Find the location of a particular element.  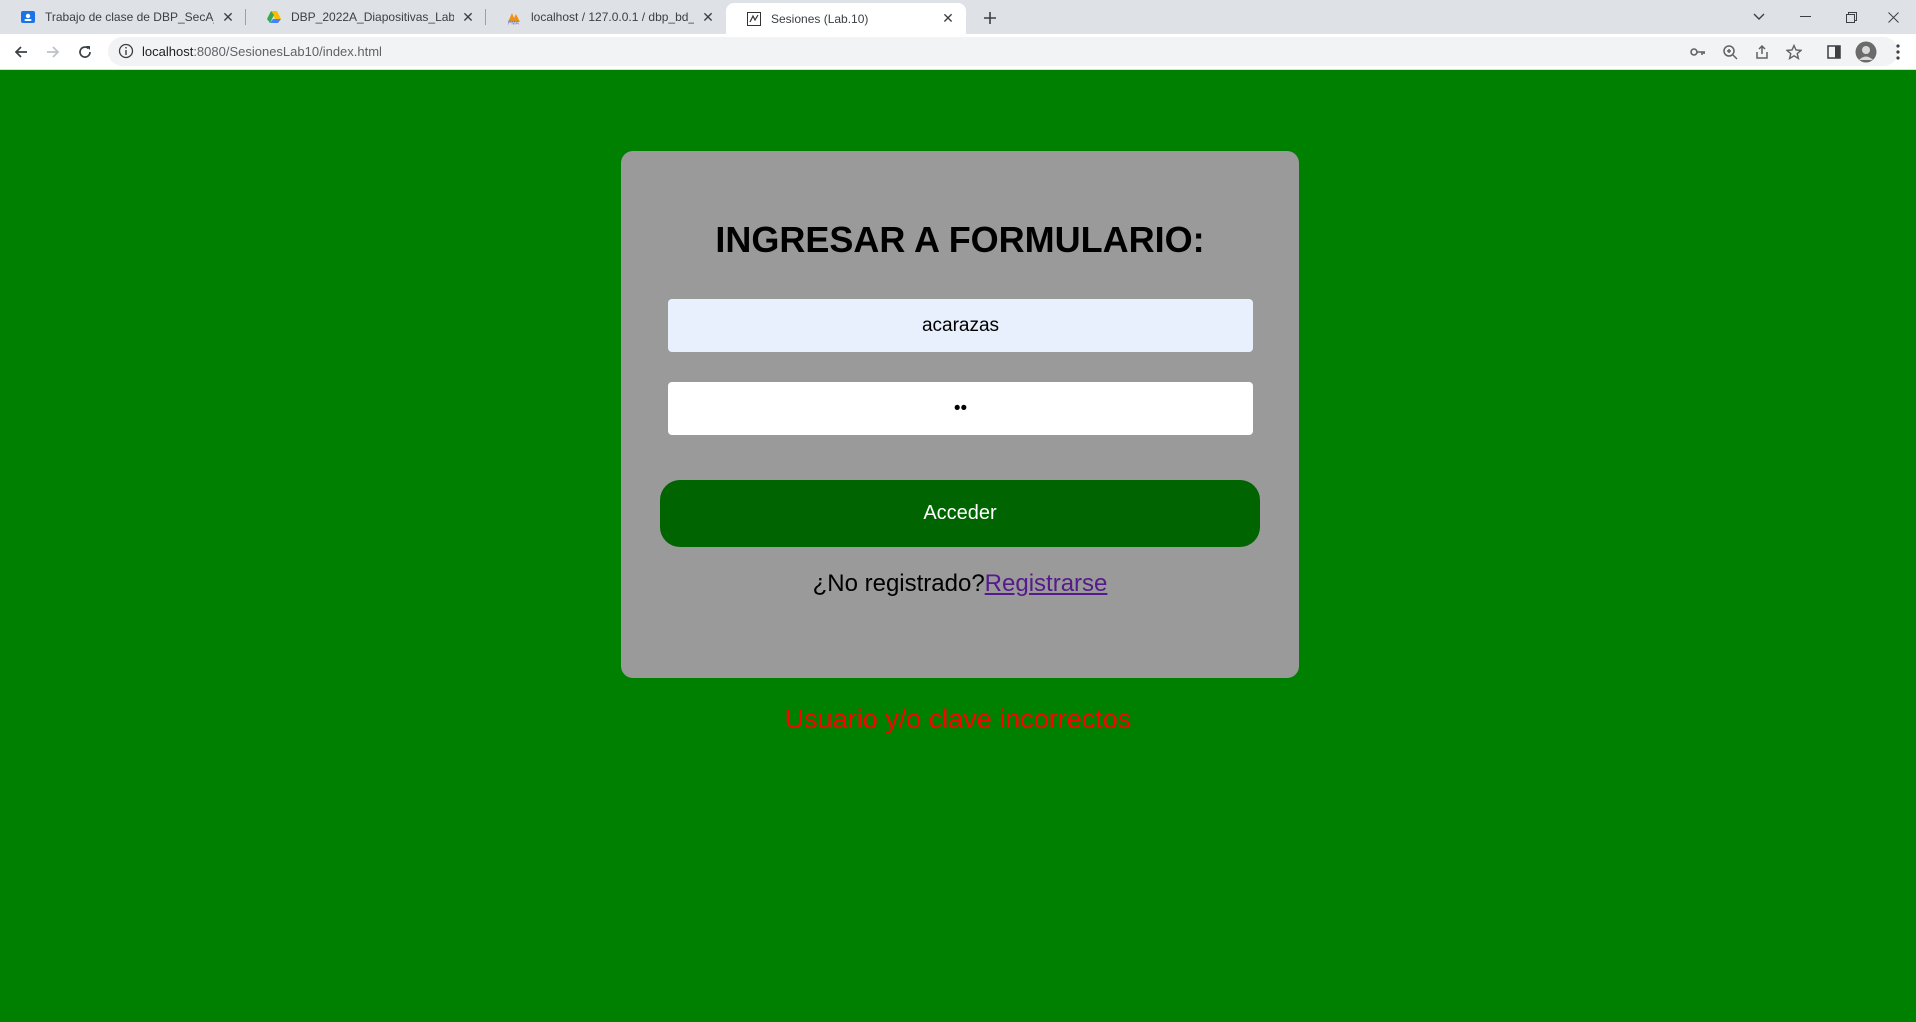

url-text: localhost:8080/SesionesLab10/index.html is located at coordinates (262, 51).